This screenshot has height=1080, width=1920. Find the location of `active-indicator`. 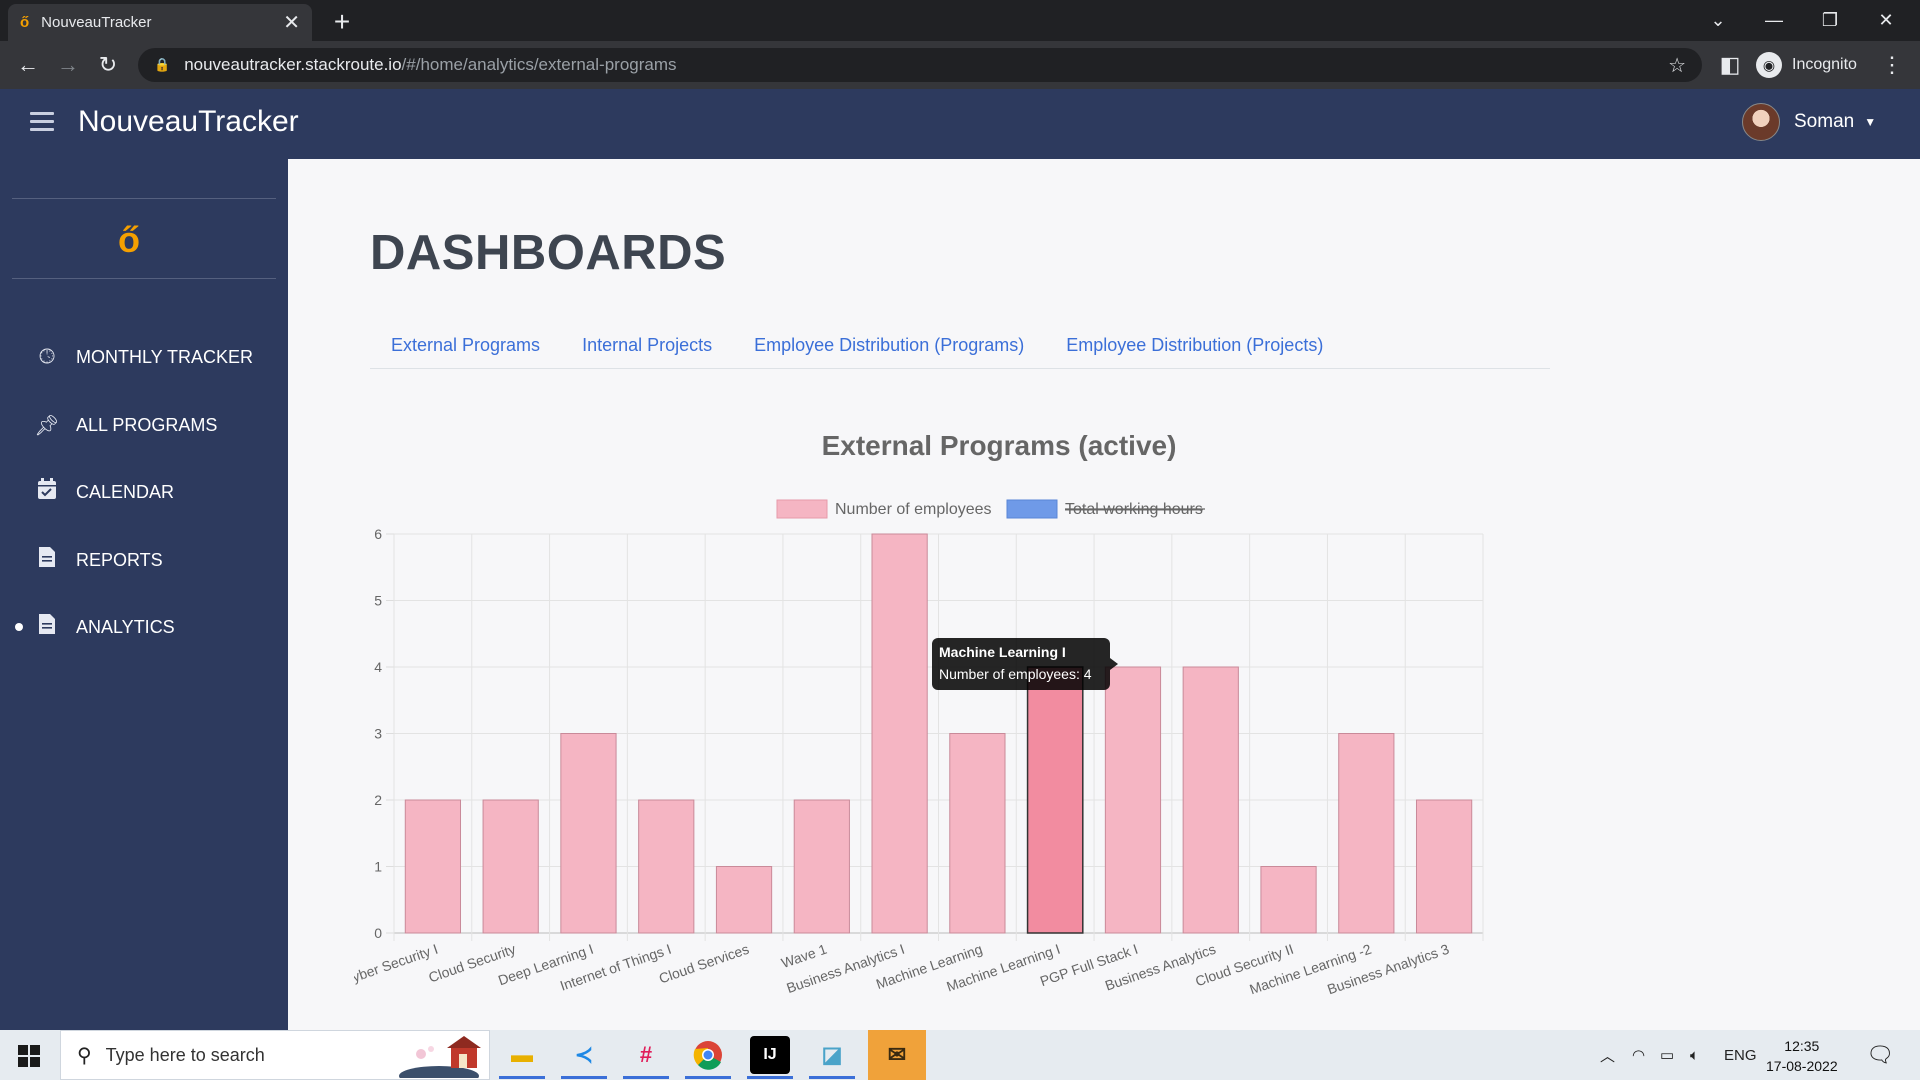

active-indicator is located at coordinates (19, 627).